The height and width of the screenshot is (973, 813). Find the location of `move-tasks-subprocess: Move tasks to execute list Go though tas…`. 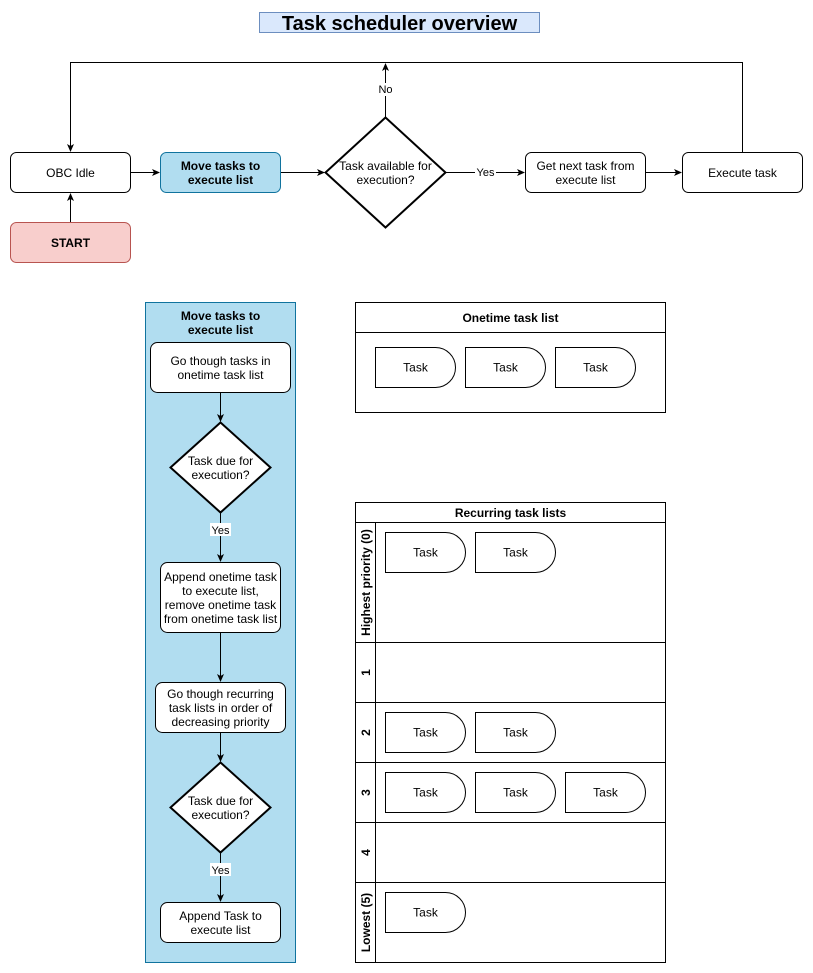

move-tasks-subprocess: Move tasks to execute list Go though tas… is located at coordinates (220, 632).